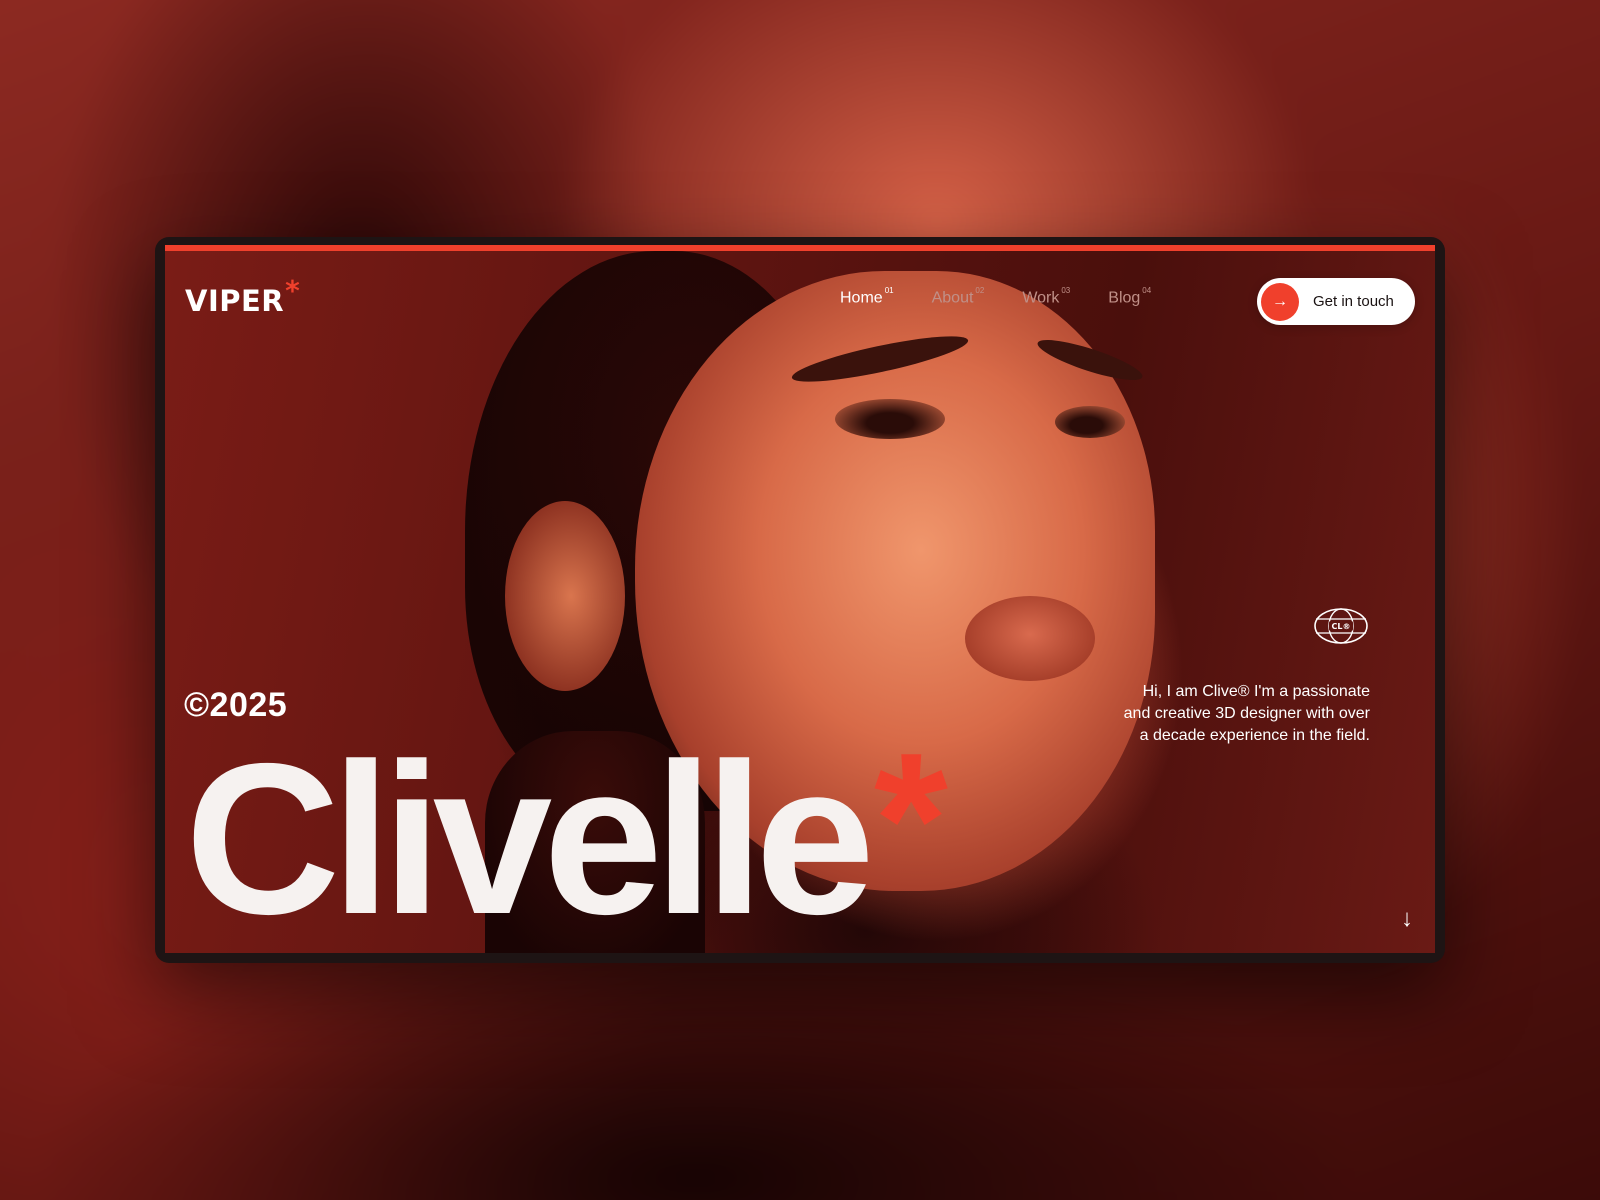  I want to click on nav-item-work: Work 03, so click(1046, 296).